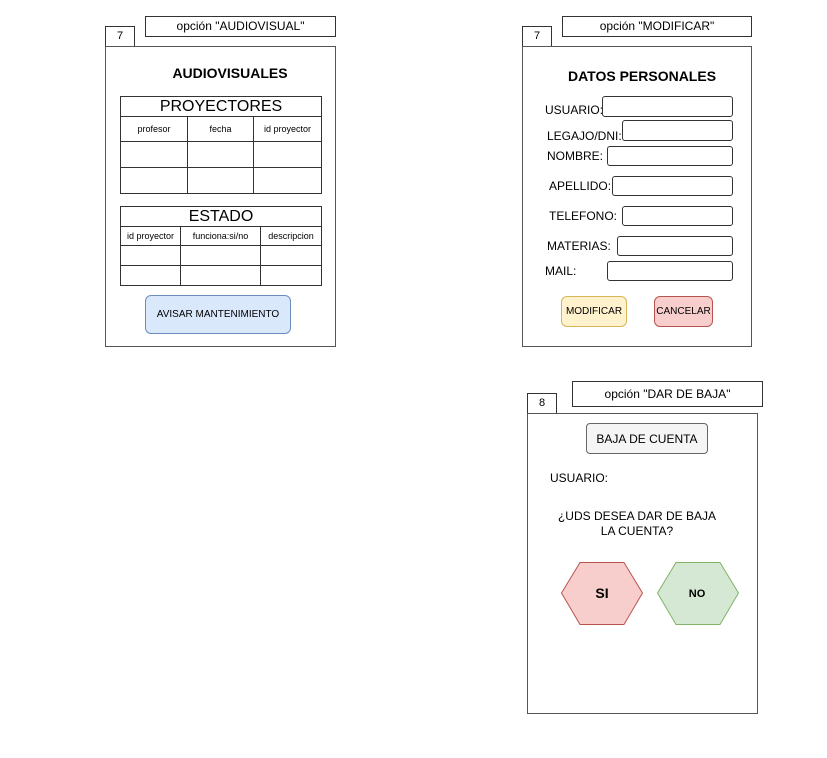 Image resolution: width=827 pixels, height=758 pixels. Describe the element at coordinates (677, 216) in the screenshot. I see `telefono-field` at that location.